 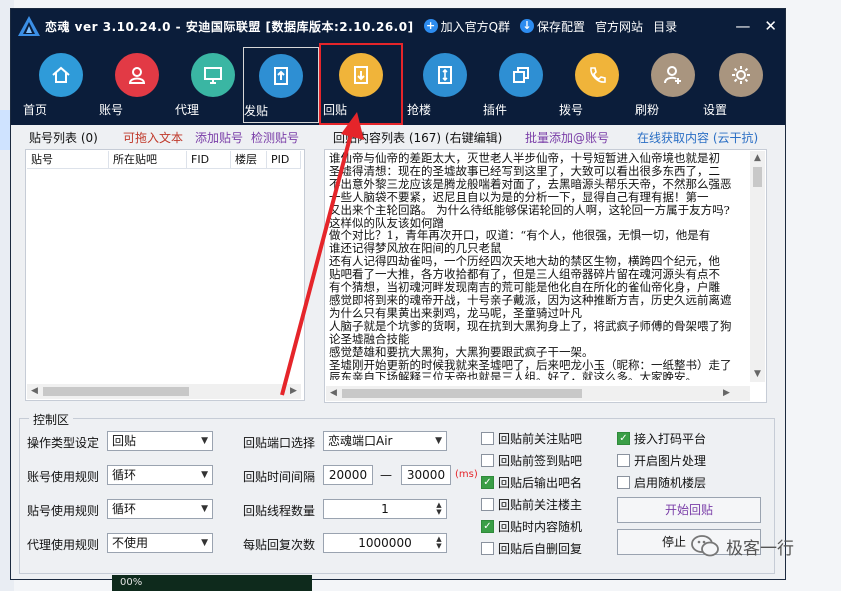 I want to click on main-toolbar: 首页 账号 代理 发贴 回贴 抢楼 插件 拨号 刷粉 设置, so click(x=398, y=84).